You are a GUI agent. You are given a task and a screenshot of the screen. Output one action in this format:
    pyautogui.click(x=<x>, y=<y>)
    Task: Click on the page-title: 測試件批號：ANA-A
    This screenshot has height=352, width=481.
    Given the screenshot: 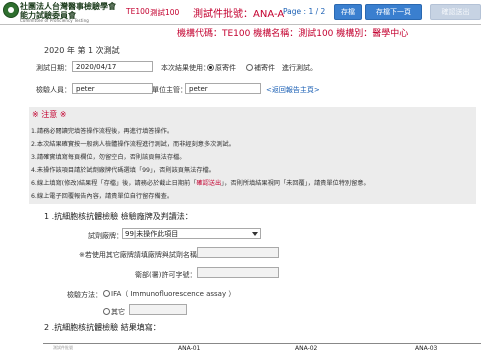 What is the action you would take?
    pyautogui.click(x=239, y=14)
    